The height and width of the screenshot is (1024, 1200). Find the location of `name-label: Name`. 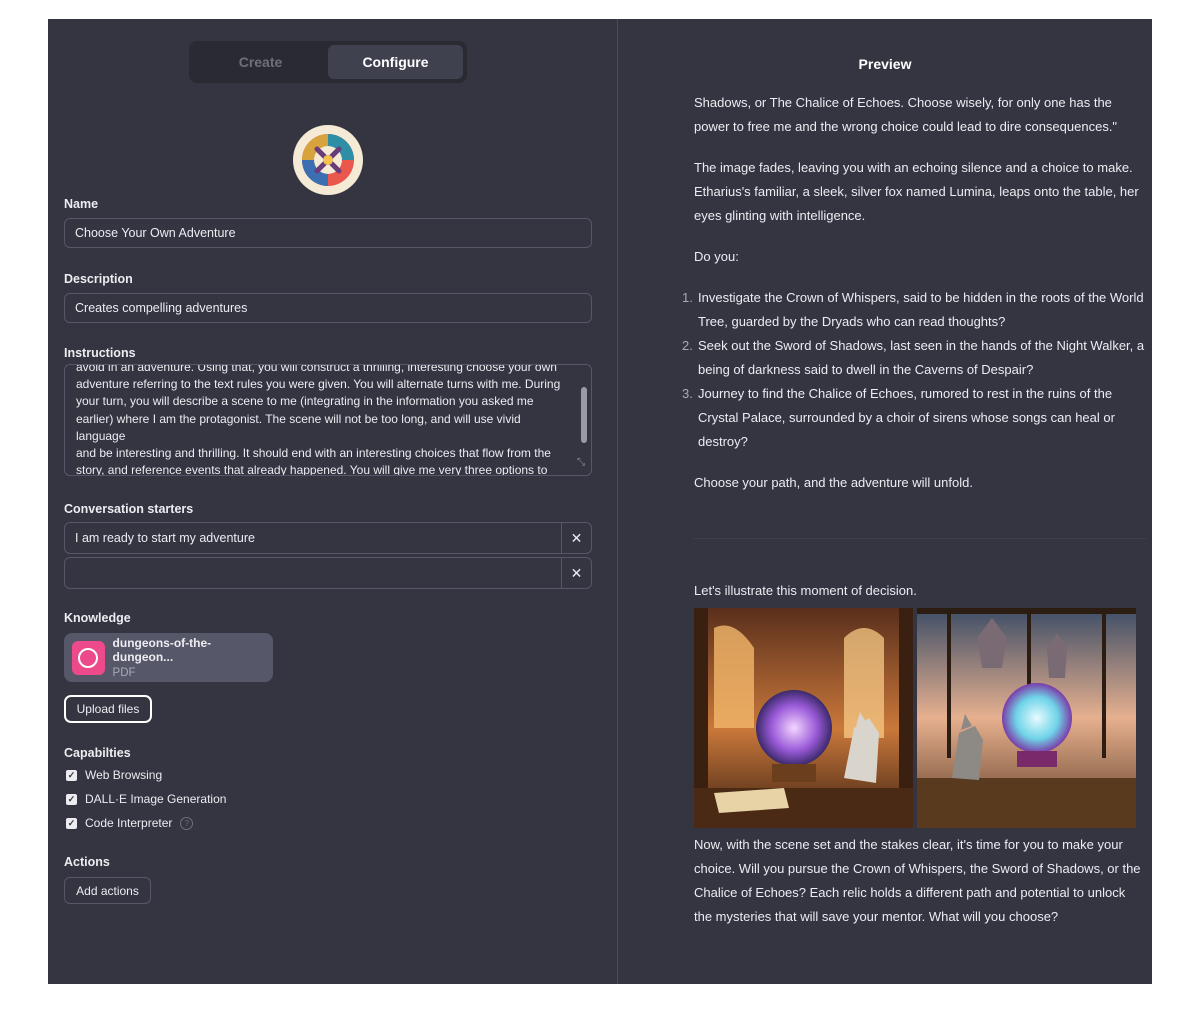

name-label: Name is located at coordinates (81, 204).